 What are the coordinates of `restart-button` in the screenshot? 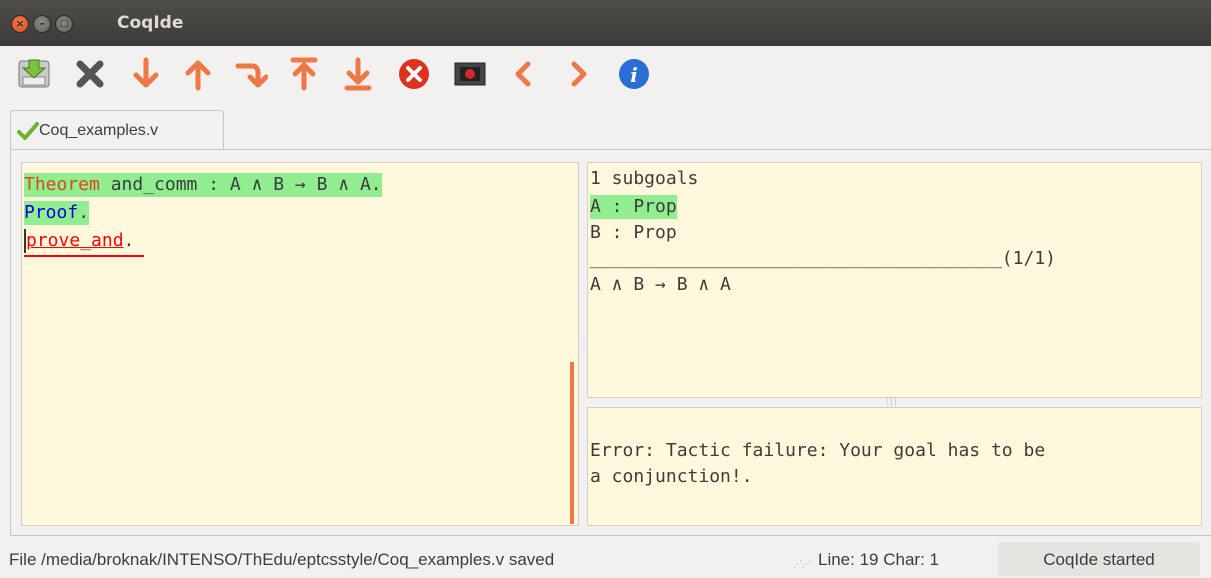 It's located at (304, 74).